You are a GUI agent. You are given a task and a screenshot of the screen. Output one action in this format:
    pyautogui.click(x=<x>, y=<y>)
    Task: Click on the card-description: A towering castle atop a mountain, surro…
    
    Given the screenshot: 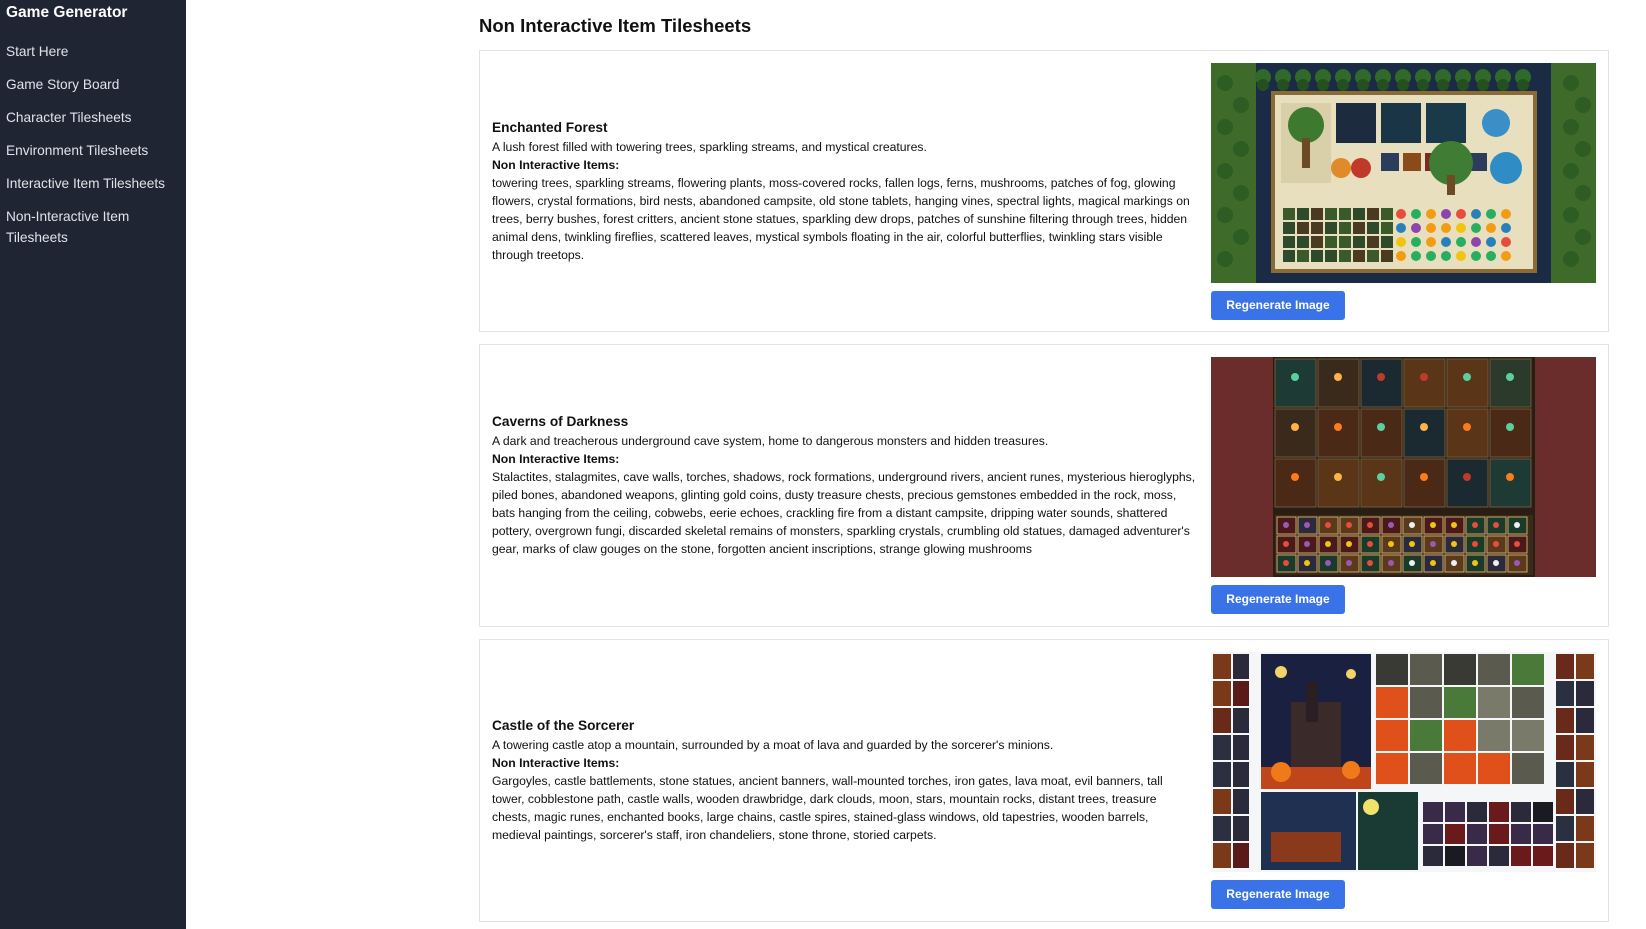 What is the action you would take?
    pyautogui.click(x=773, y=745)
    